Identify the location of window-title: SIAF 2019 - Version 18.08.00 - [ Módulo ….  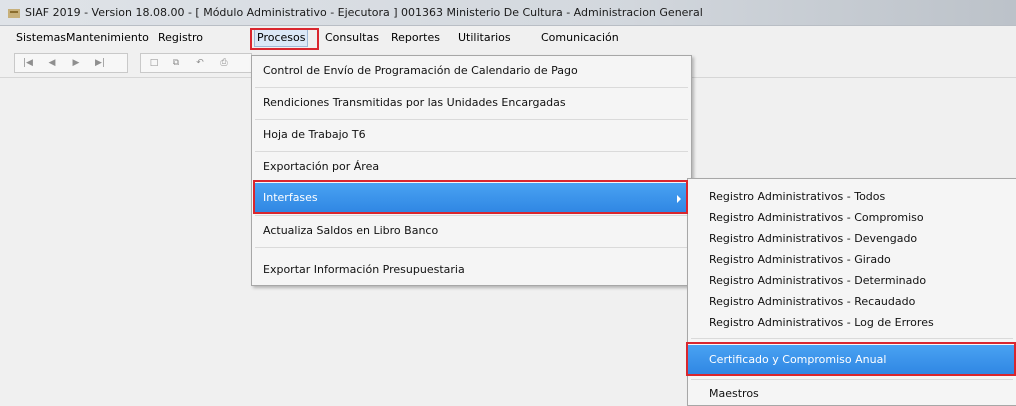
(364, 12).